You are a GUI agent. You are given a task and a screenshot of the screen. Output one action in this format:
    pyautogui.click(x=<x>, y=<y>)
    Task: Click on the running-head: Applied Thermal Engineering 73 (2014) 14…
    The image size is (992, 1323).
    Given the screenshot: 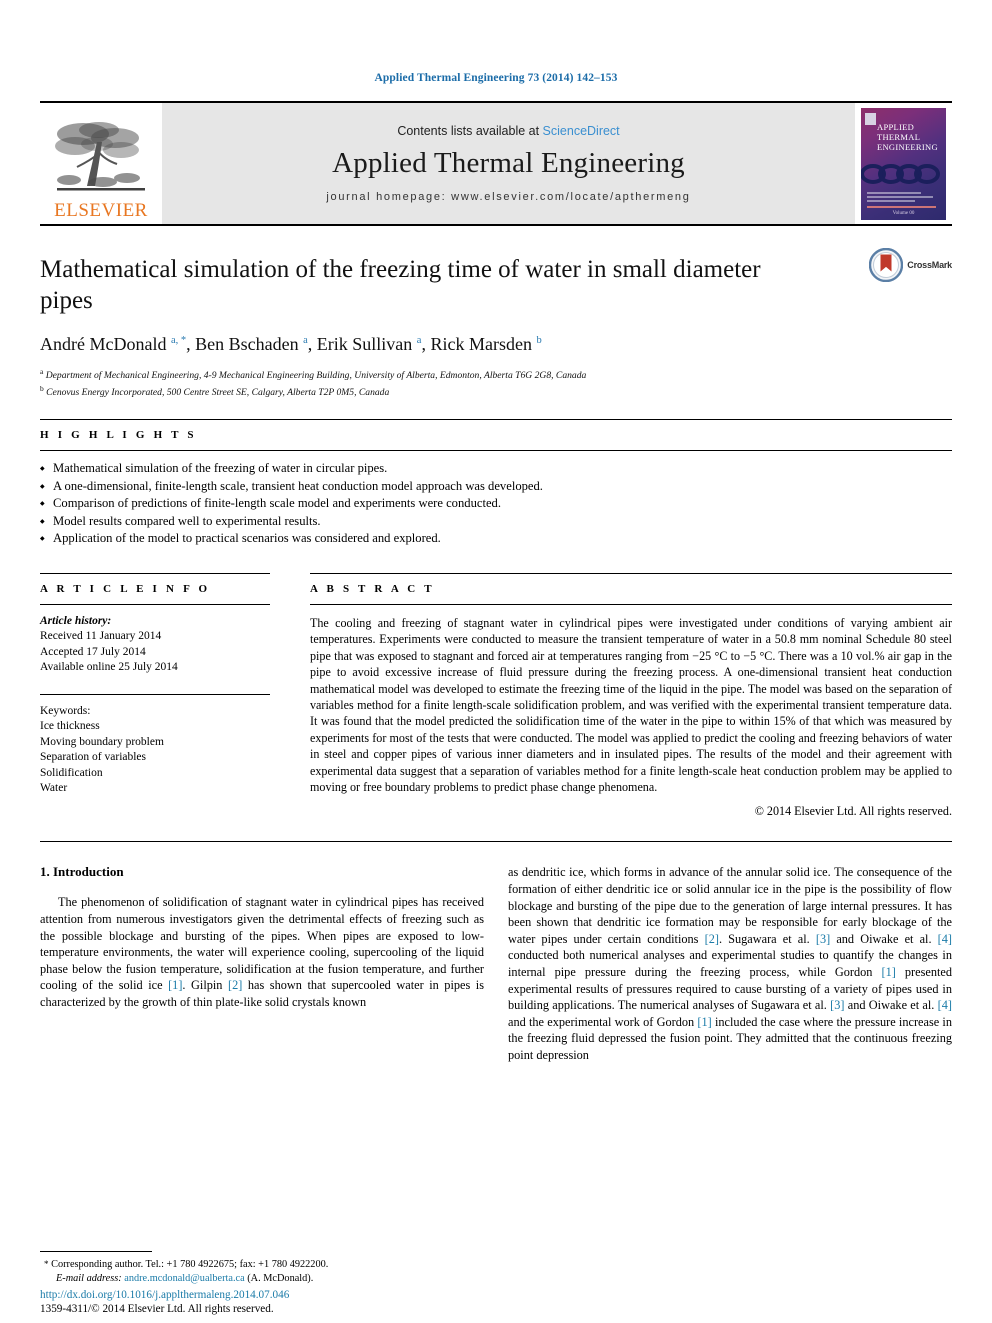 What is the action you would take?
    pyautogui.click(x=496, y=78)
    